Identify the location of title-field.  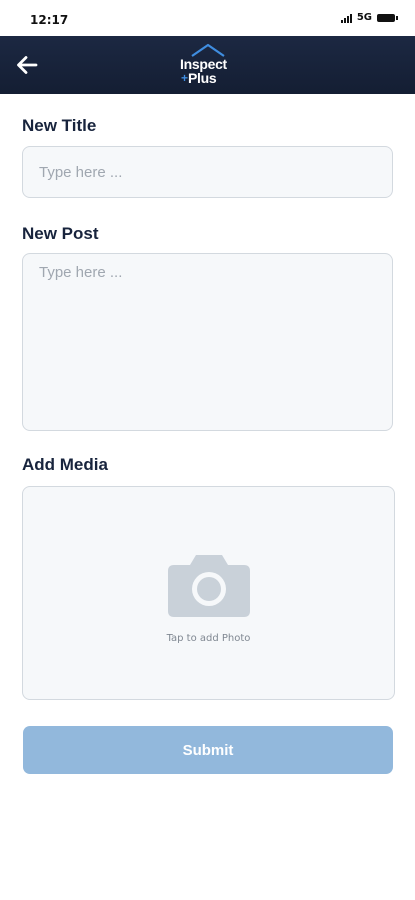
(207, 172).